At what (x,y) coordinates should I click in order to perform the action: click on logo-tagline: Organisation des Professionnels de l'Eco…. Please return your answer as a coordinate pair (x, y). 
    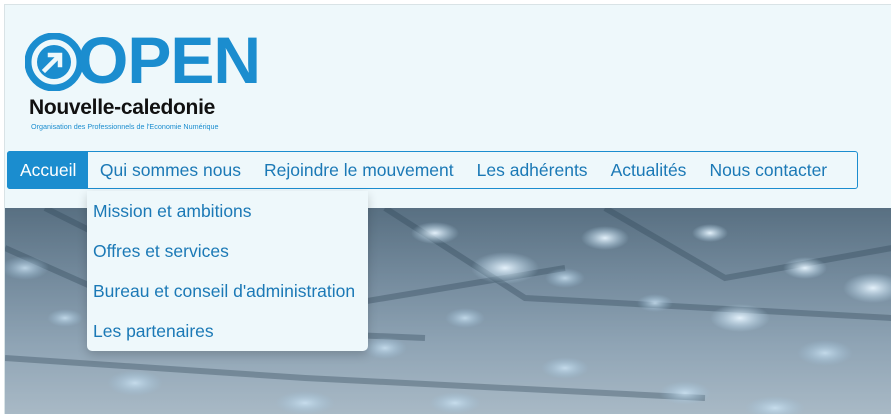
    Looking at the image, I should click on (125, 126).